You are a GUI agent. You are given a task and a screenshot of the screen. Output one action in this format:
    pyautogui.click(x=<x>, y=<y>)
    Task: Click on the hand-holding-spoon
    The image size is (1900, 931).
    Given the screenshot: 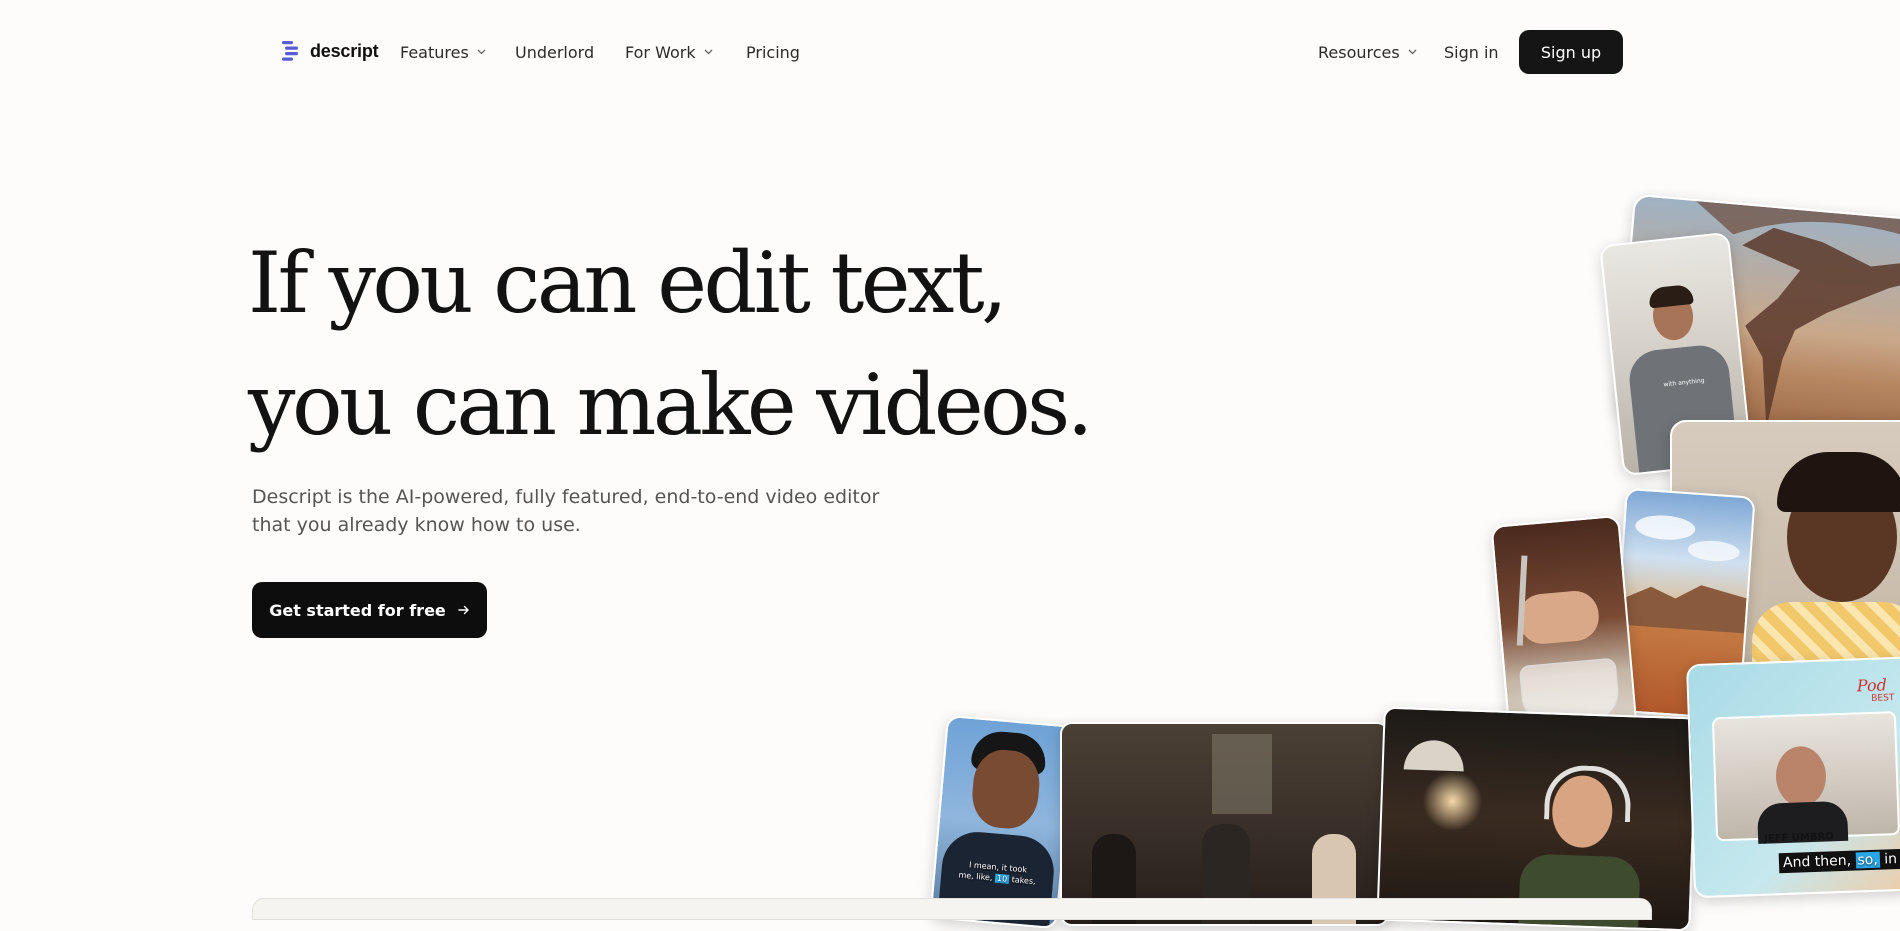 What is the action you would take?
    pyautogui.click(x=1558, y=617)
    